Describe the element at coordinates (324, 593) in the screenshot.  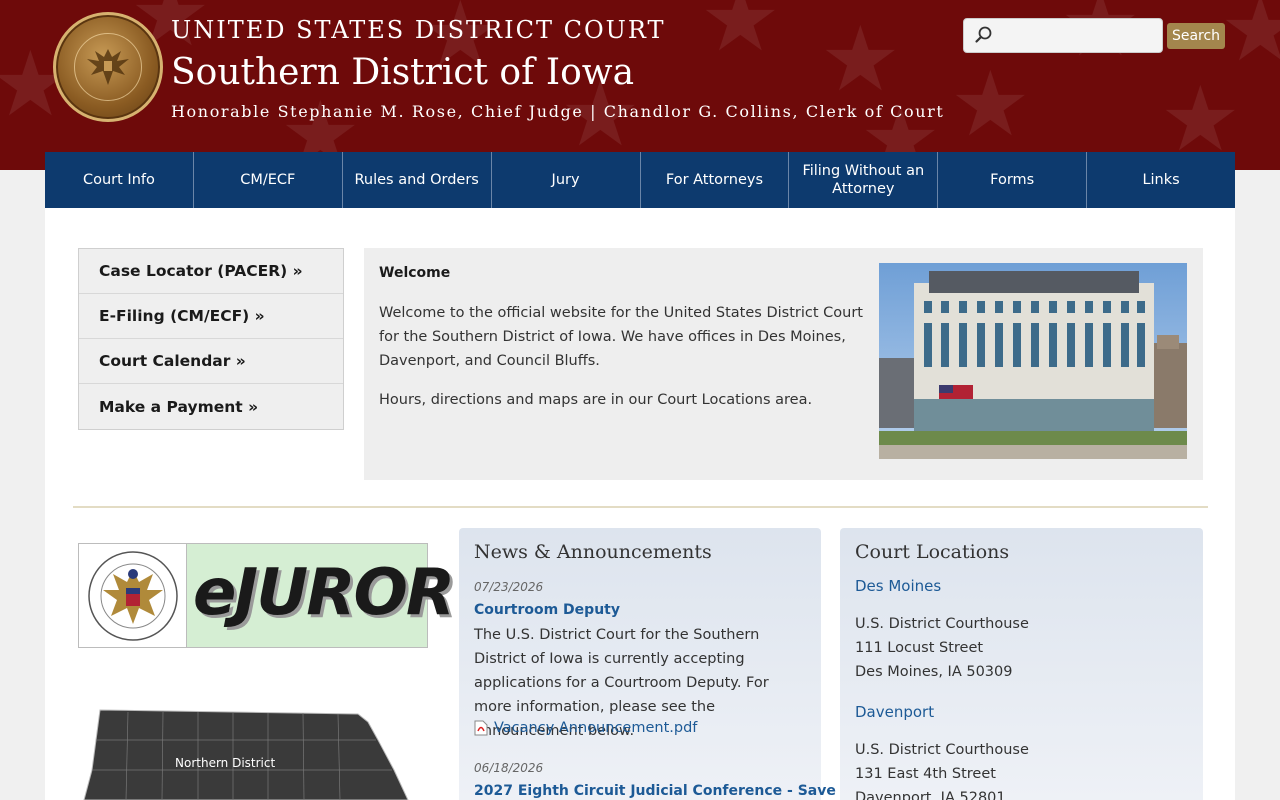
I see `ejuror-logo-text: eJUROR` at that location.